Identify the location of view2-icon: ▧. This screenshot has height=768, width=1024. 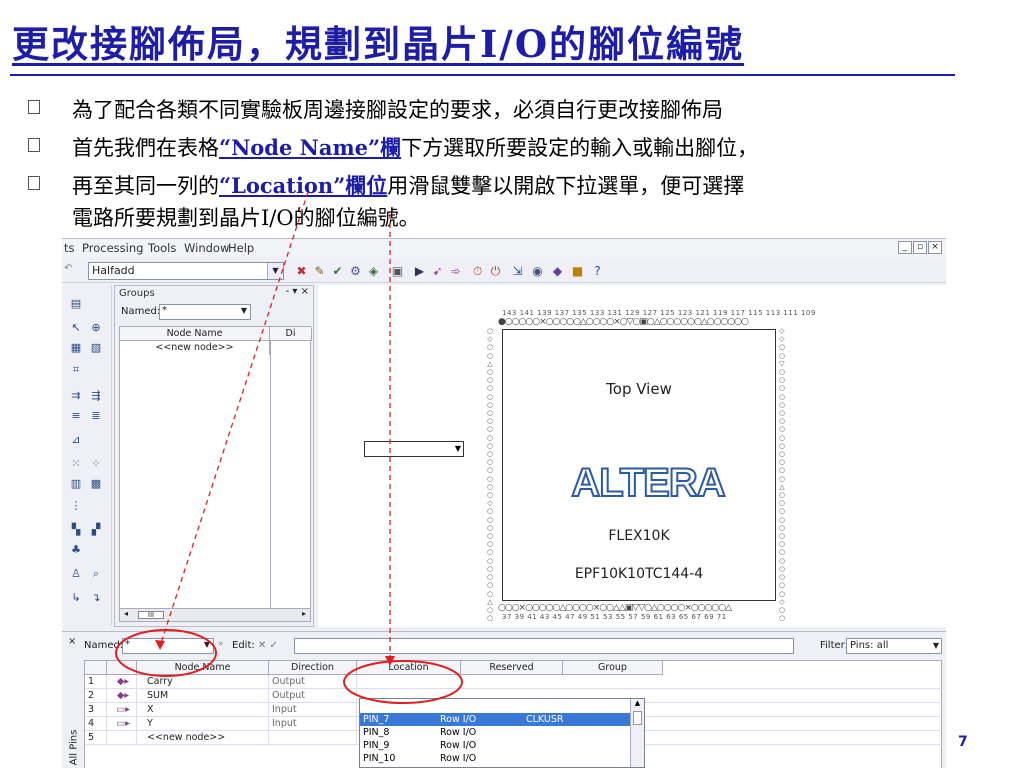
(96, 348).